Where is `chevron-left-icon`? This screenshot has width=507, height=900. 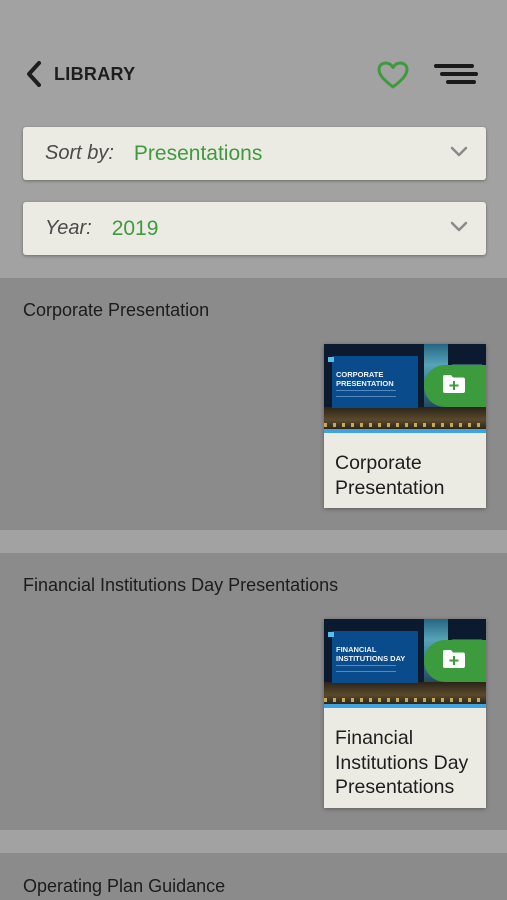 chevron-left-icon is located at coordinates (34, 74).